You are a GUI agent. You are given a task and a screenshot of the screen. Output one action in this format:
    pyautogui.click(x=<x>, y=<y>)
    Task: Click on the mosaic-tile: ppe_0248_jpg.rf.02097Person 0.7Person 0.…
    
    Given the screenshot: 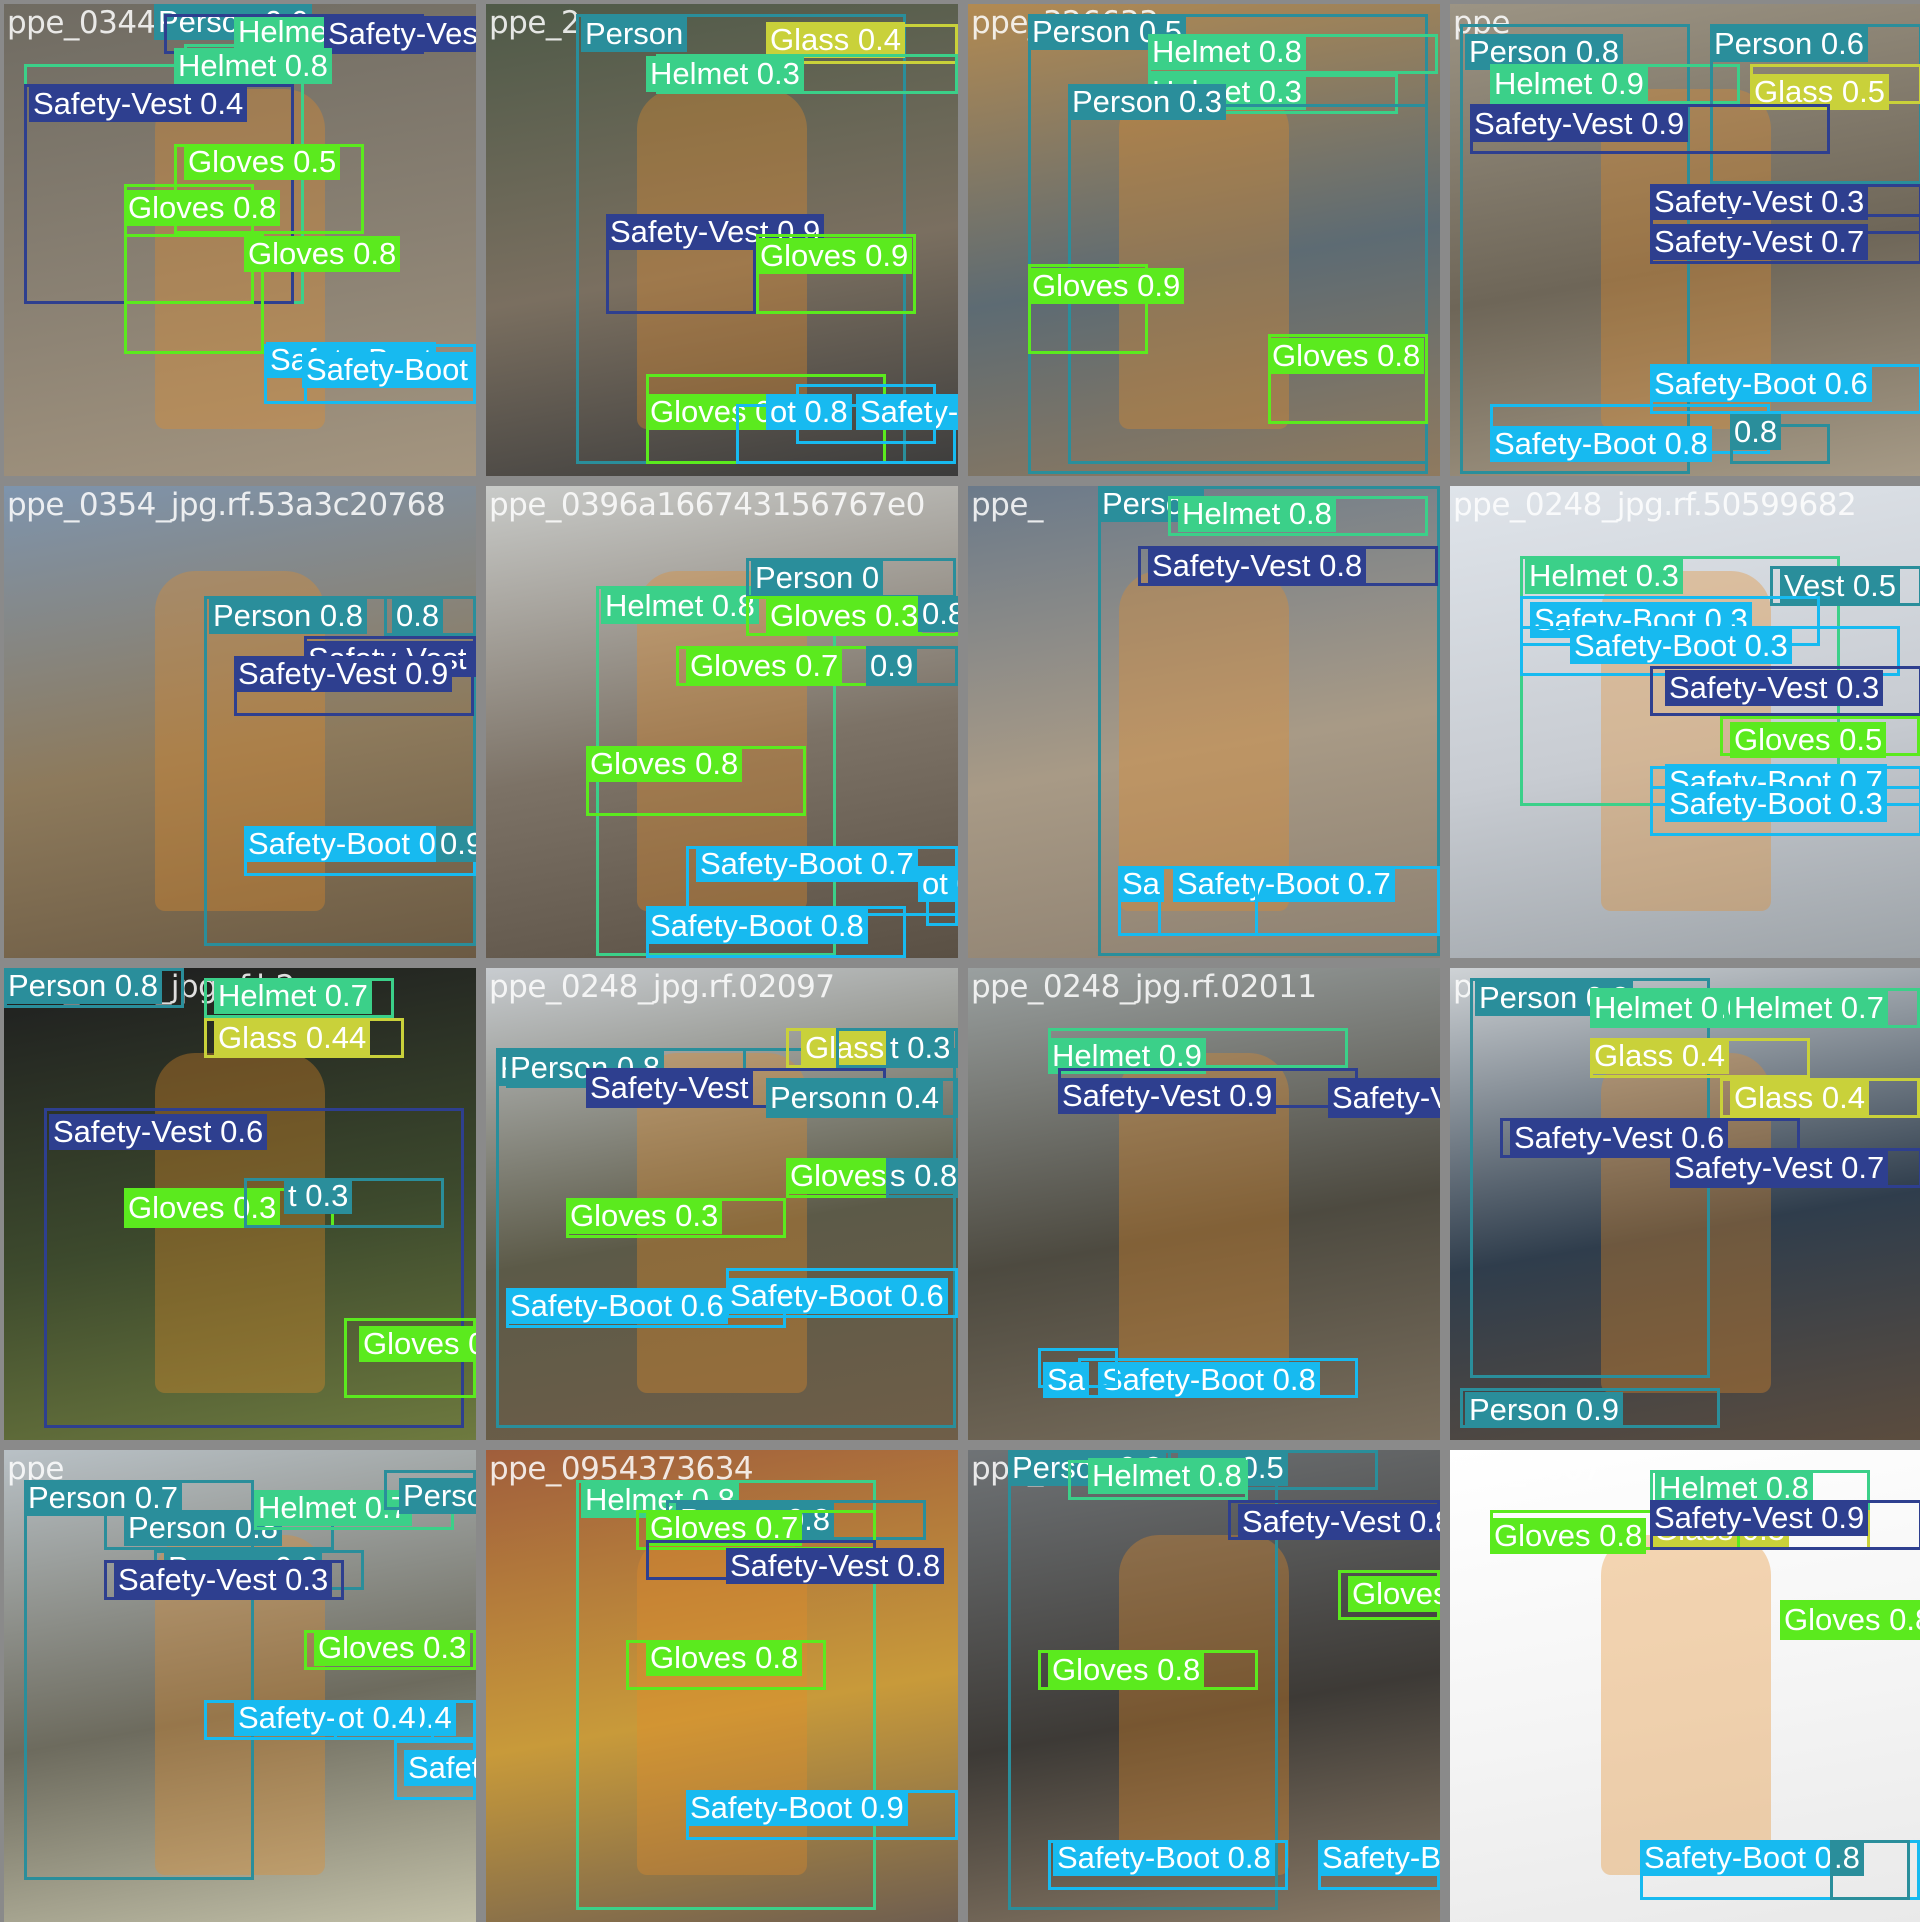 What is the action you would take?
    pyautogui.click(x=722, y=1204)
    